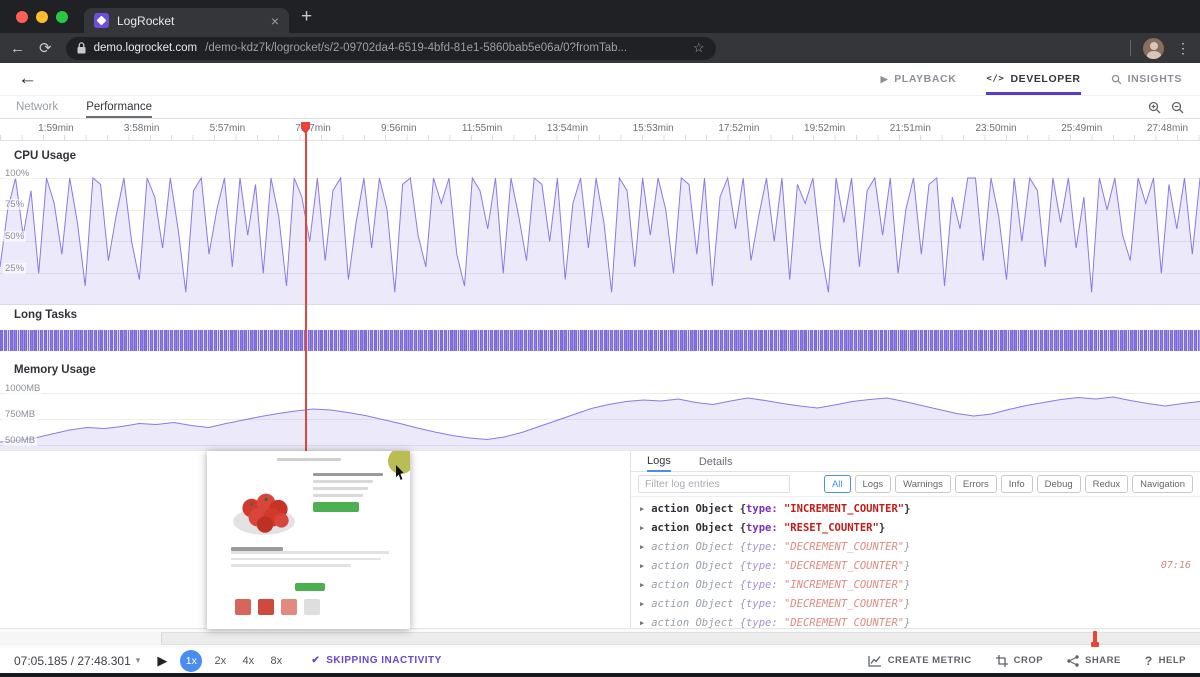 The width and height of the screenshot is (1200, 677). I want to click on log-filter-input, so click(714, 484).